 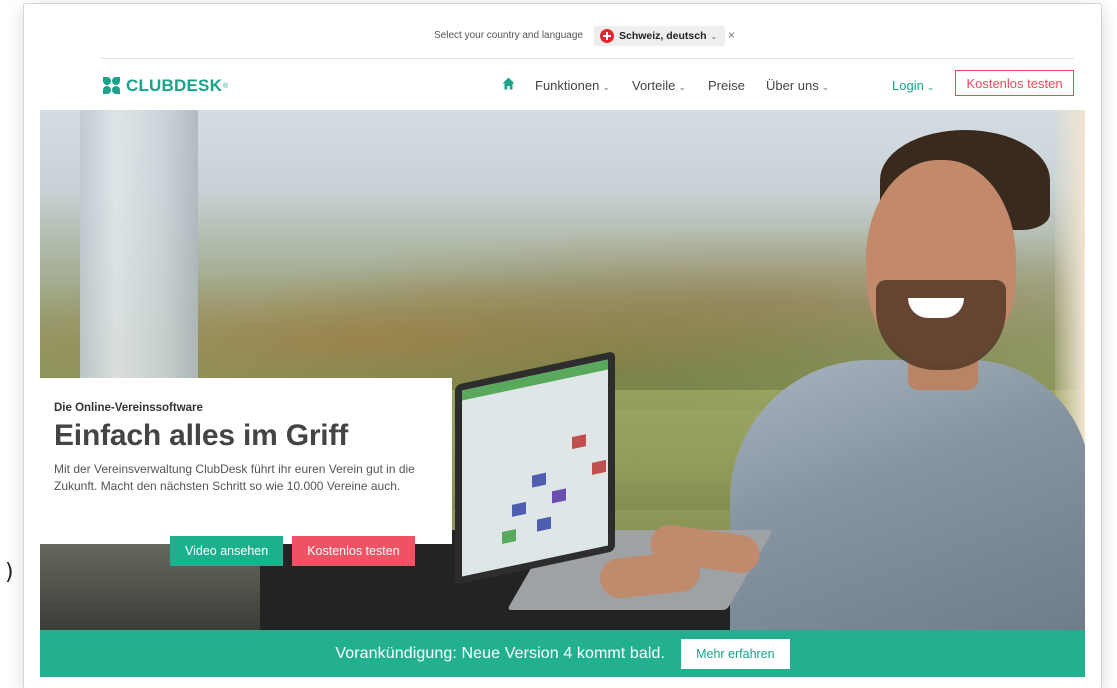 I want to click on nav-item-ueber-uns: Über uns ⌄, so click(x=797, y=85).